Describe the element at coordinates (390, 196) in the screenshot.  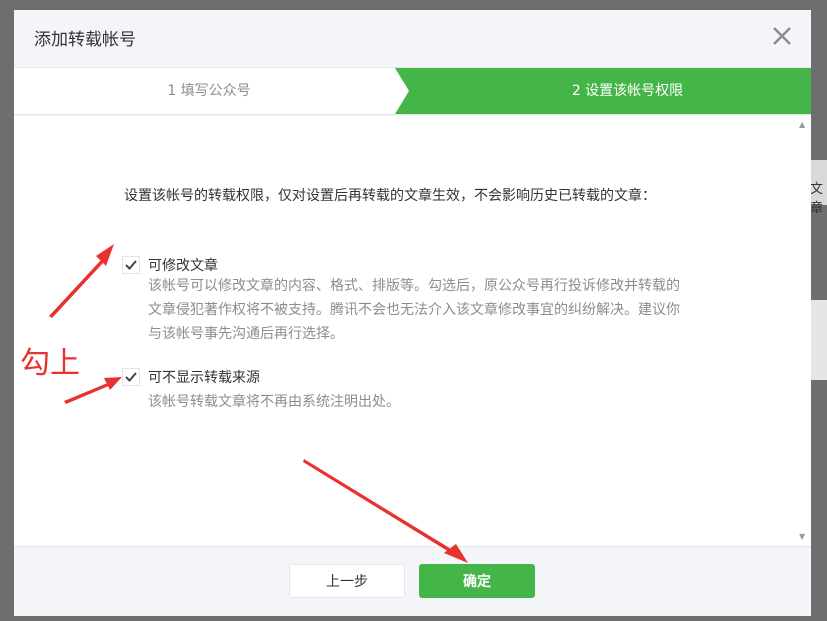
I see `permission-intro-text: 设置该帐号的转载权限，仅对设置后再转载的文章生效，不会影响历史已转载的文章：` at that location.